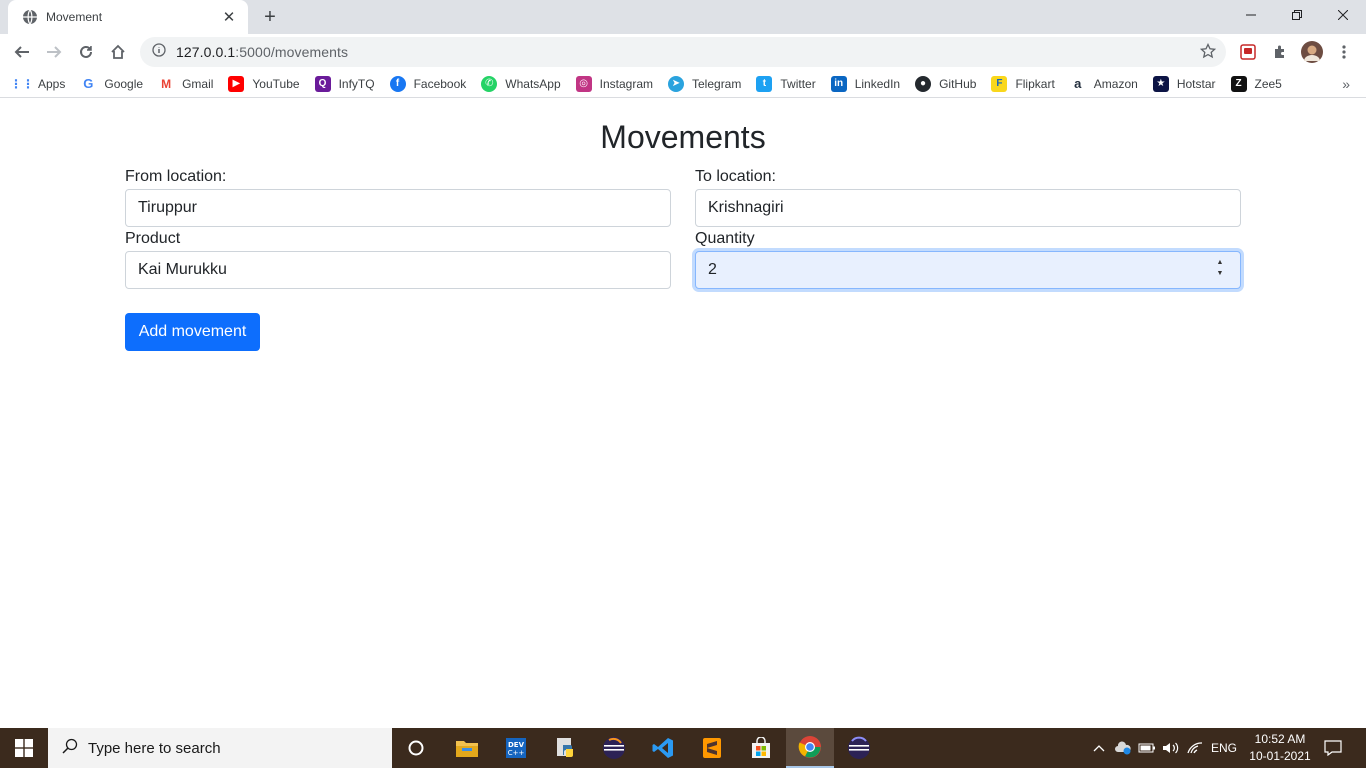 This screenshot has width=1366, height=768. Describe the element at coordinates (663, 748) in the screenshot. I see `vscode-icon` at that location.